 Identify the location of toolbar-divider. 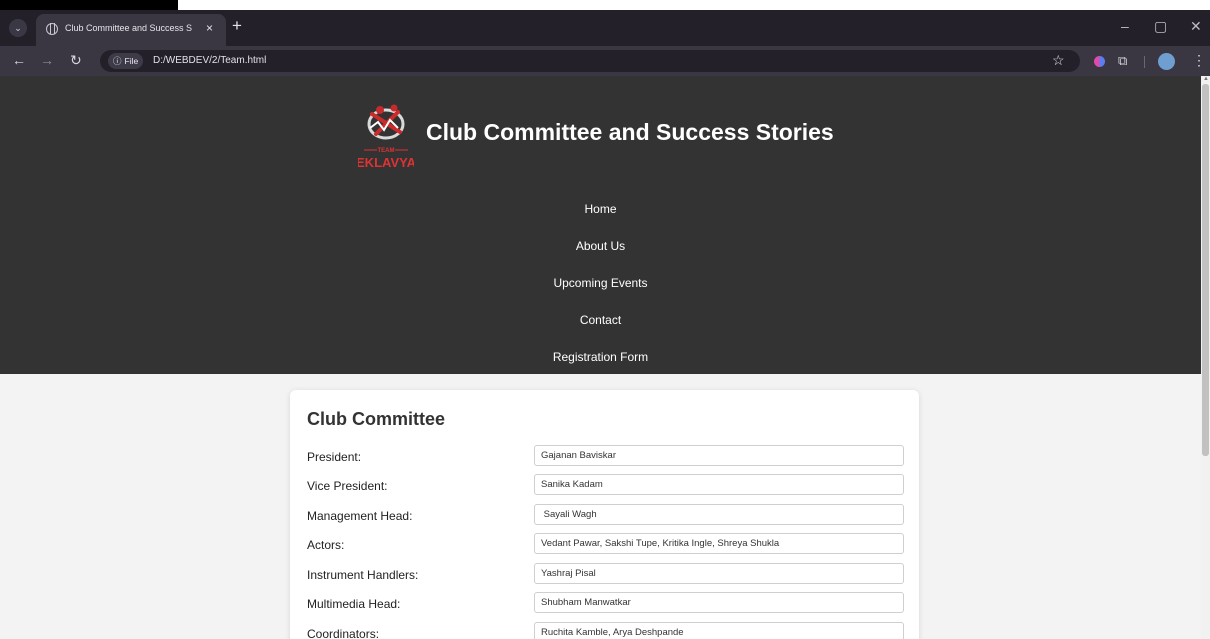
(1144, 62).